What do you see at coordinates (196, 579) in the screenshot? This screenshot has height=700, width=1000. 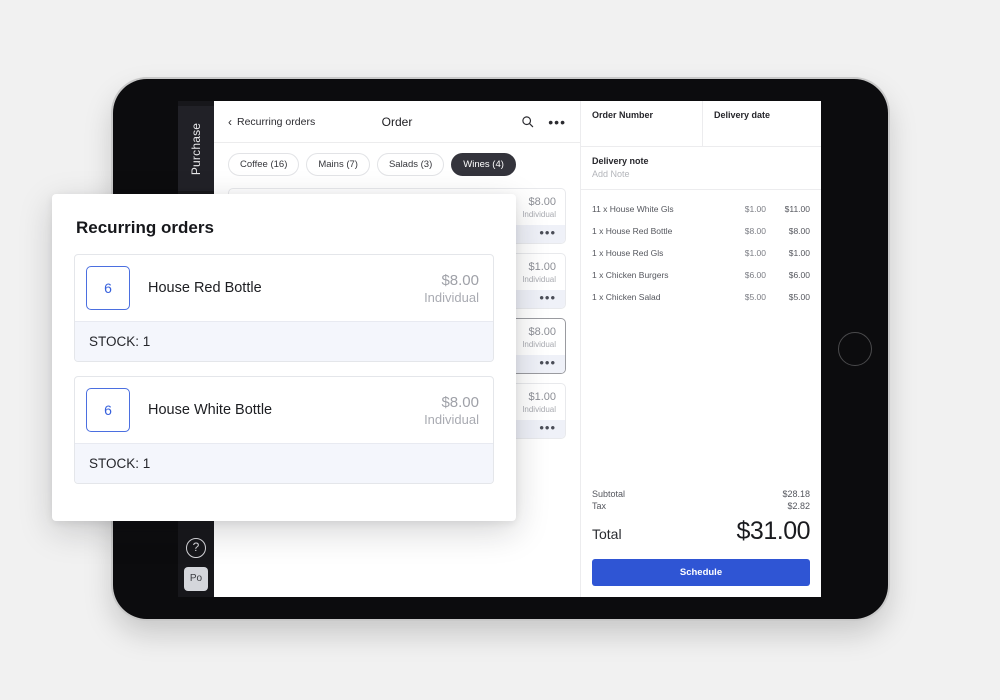 I see `avatar: Po` at bounding box center [196, 579].